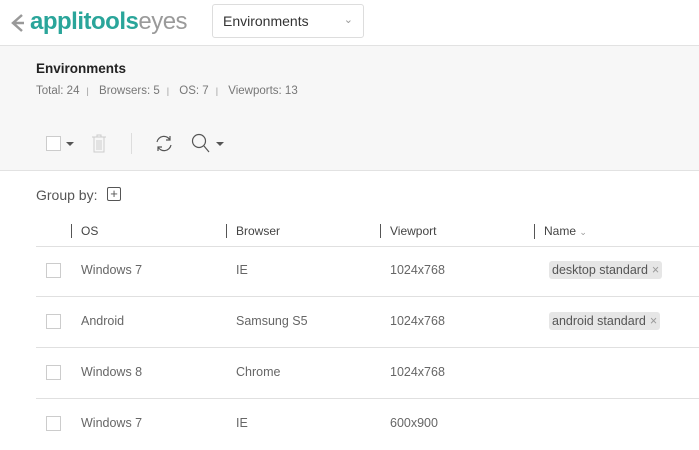 This screenshot has width=699, height=450. I want to click on group-by-label: Group by:, so click(67, 195).